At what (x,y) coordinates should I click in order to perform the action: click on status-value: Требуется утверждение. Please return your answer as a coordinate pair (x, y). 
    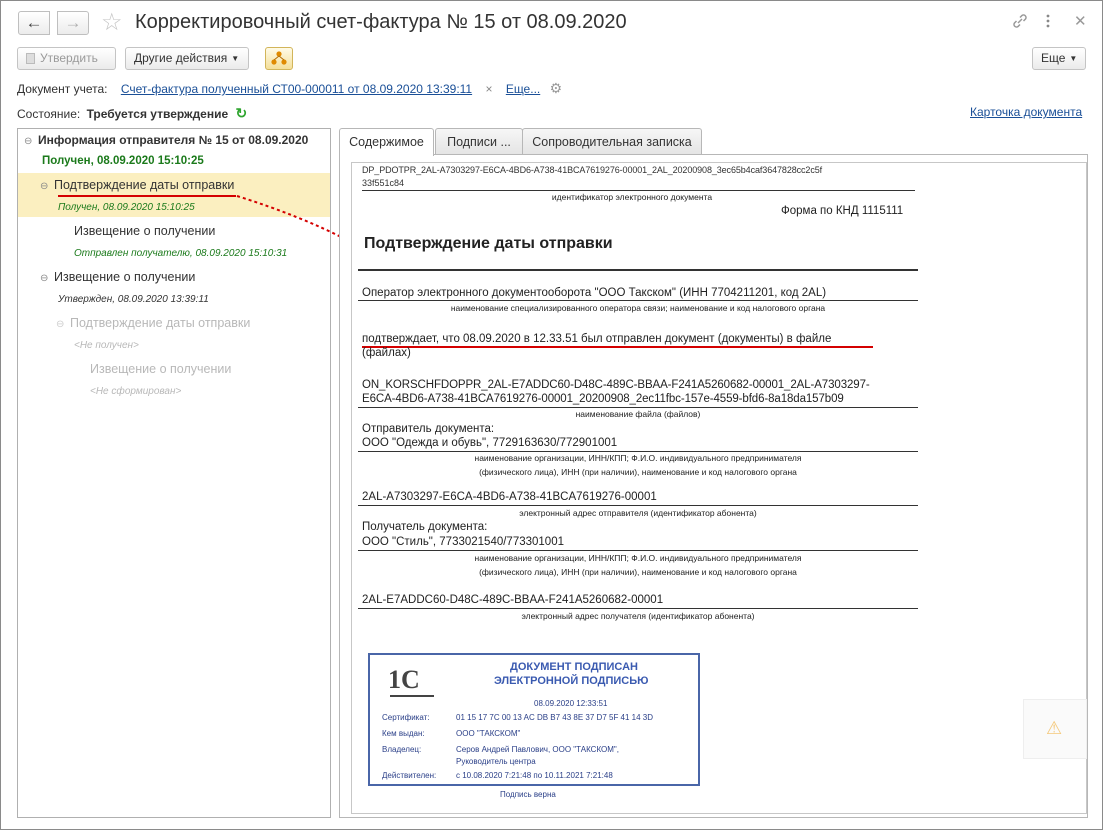
    Looking at the image, I should click on (157, 114).